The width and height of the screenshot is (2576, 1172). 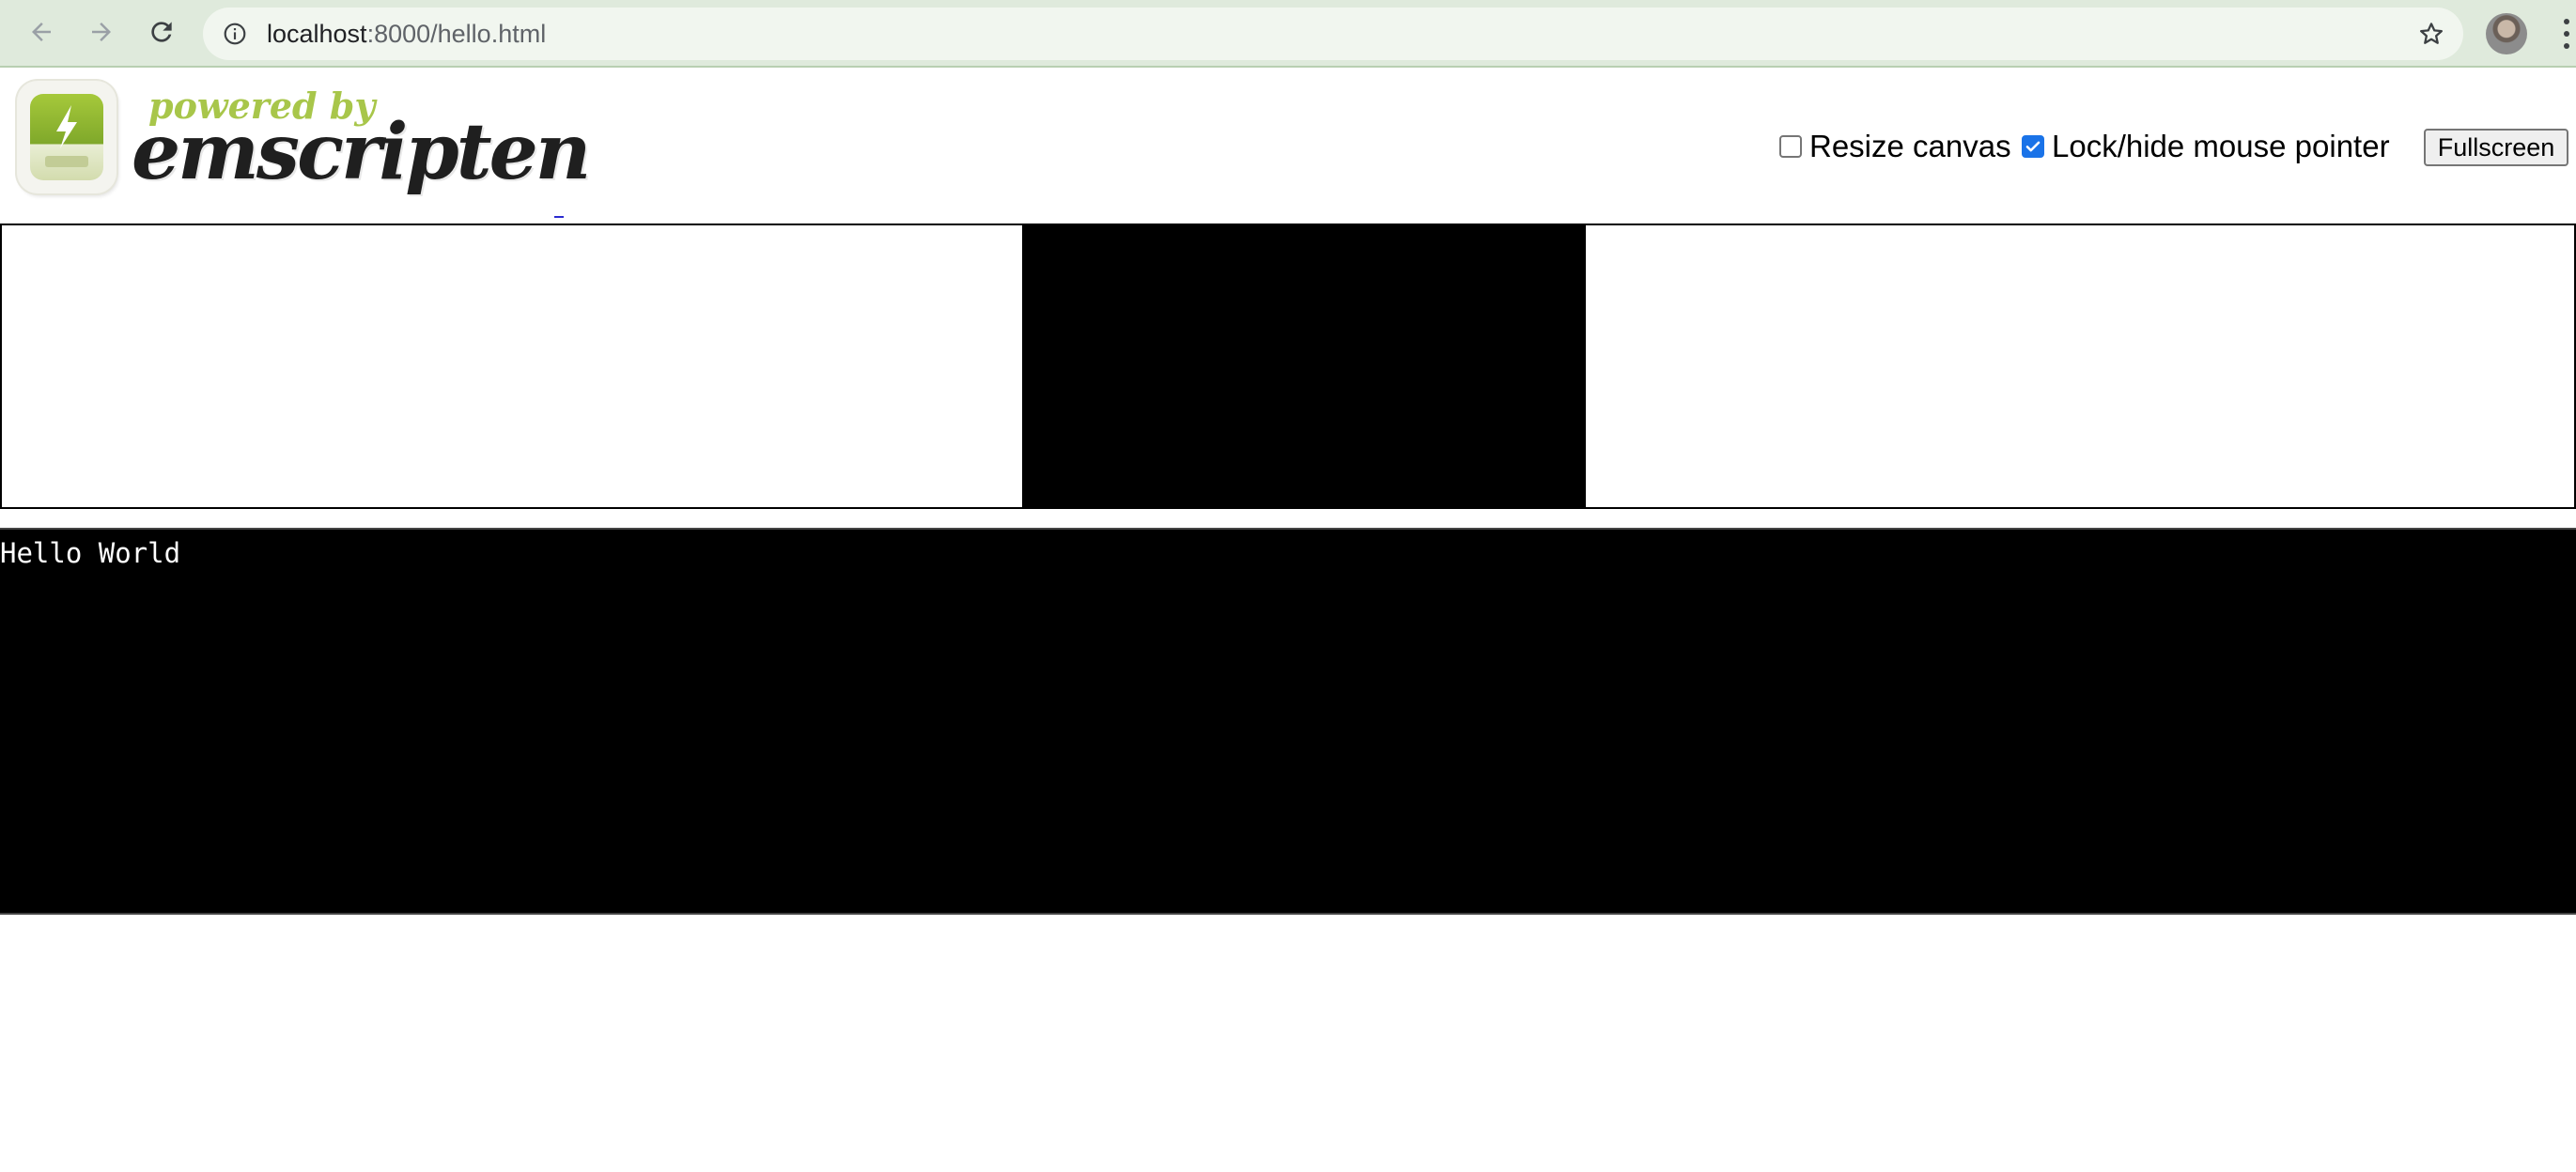 What do you see at coordinates (161, 32) in the screenshot?
I see `reload-icon` at bounding box center [161, 32].